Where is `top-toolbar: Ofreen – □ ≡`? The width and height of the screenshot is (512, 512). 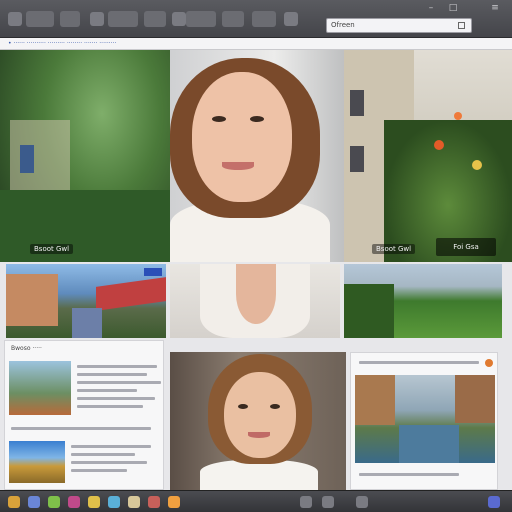 top-toolbar: Ofreen – □ ≡ is located at coordinates (256, 19).